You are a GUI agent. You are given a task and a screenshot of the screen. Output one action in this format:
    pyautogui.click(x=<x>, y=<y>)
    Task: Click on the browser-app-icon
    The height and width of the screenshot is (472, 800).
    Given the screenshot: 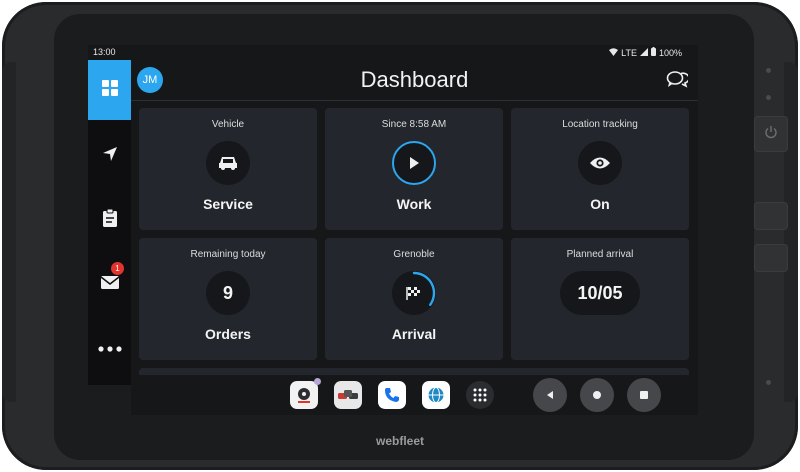 What is the action you would take?
    pyautogui.click(x=436, y=395)
    